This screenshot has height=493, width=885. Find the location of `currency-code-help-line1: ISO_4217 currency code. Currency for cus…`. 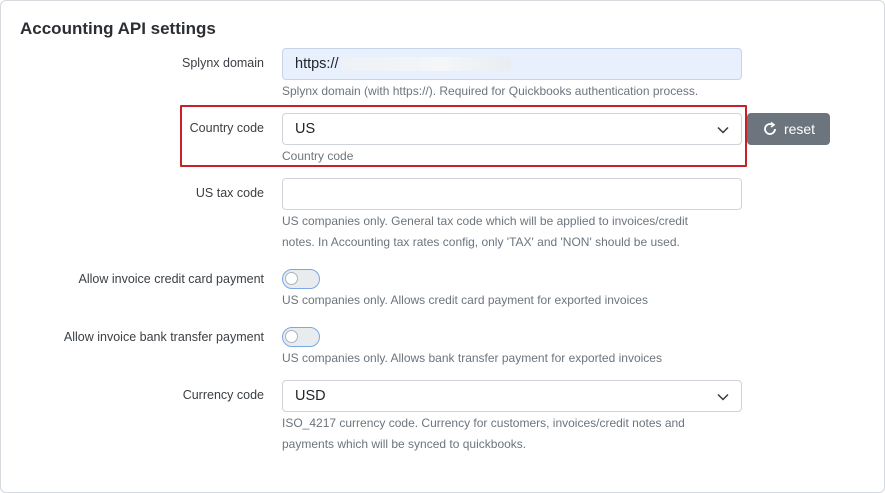

currency-code-help-line1: ISO_4217 currency code. Currency for cus… is located at coordinates (483, 423).